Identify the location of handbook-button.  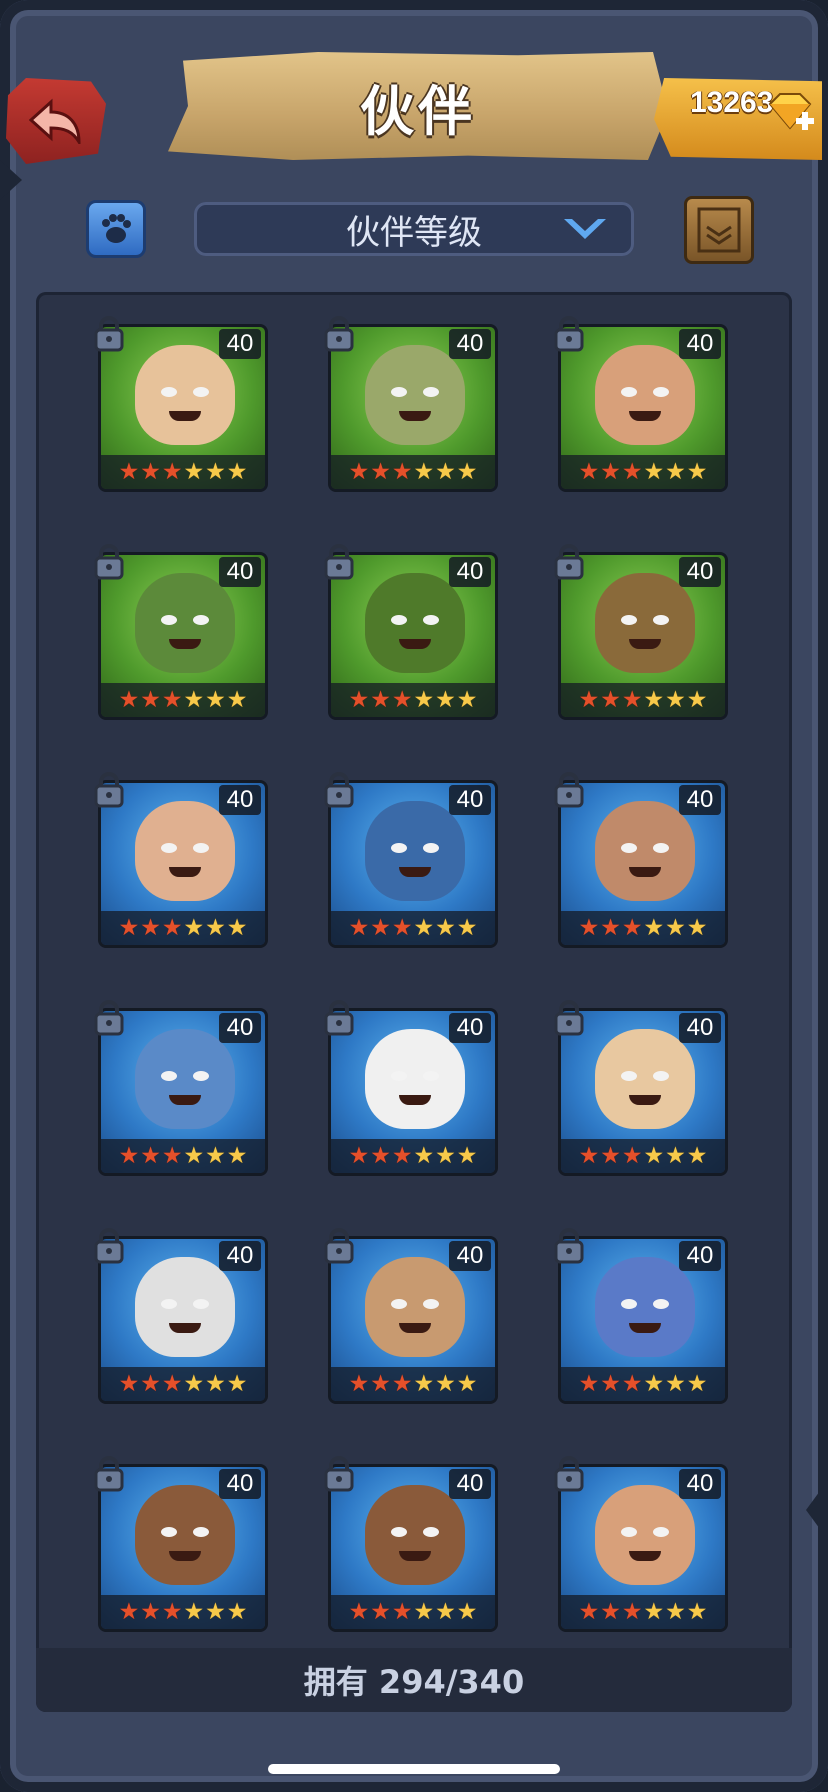
(719, 230).